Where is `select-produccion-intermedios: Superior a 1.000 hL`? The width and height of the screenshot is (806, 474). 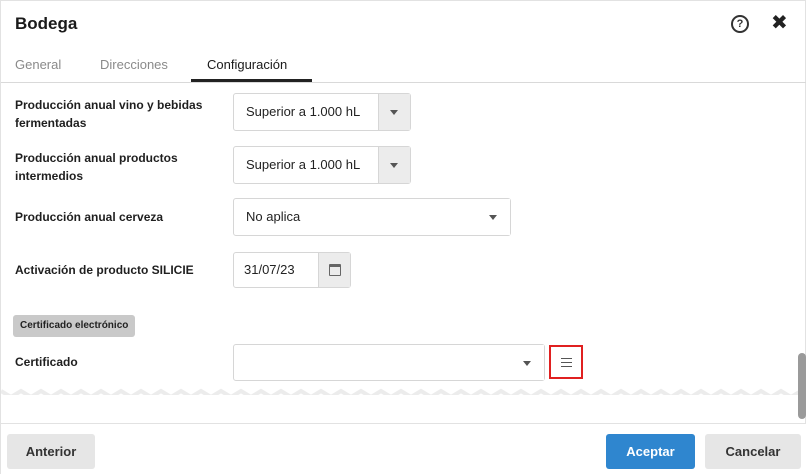
select-produccion-intermedios: Superior a 1.000 hL is located at coordinates (322, 165).